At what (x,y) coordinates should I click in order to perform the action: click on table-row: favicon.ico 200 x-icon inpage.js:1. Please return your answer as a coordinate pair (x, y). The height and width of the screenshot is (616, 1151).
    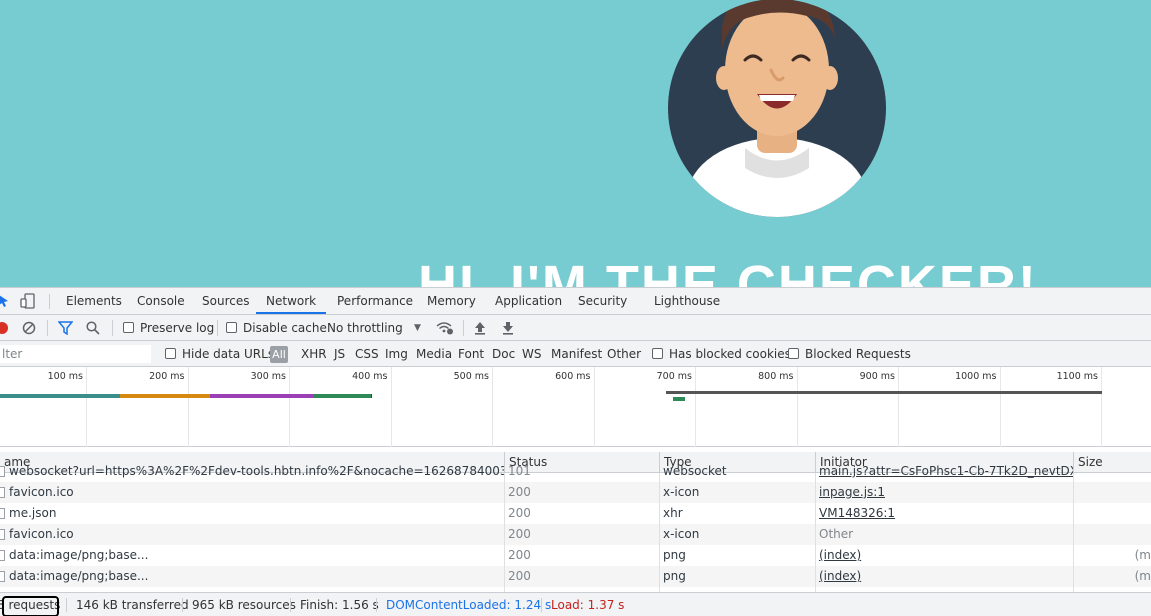
    Looking at the image, I should click on (575, 492).